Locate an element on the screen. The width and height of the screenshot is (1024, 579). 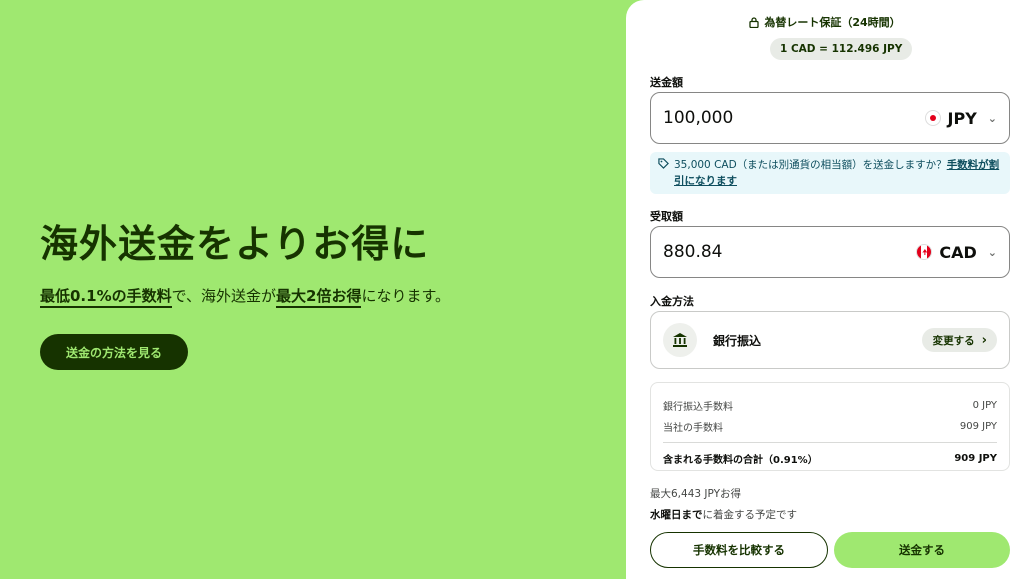
compare-fees-button: 手数料を比較する is located at coordinates (739, 550).